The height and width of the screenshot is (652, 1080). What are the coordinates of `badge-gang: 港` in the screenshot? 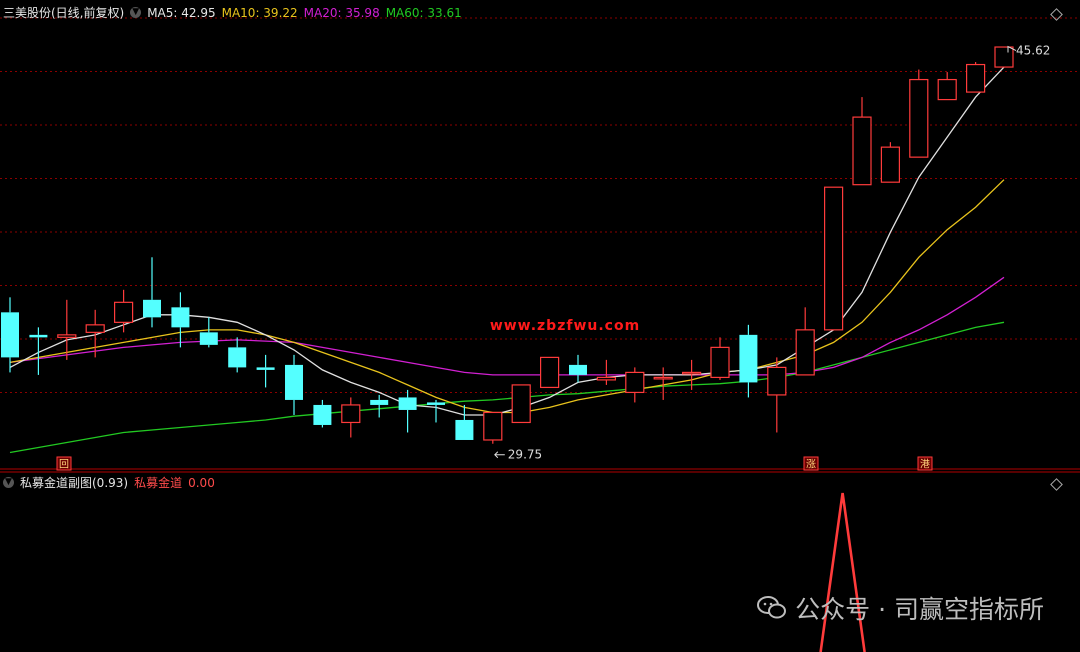 It's located at (925, 465).